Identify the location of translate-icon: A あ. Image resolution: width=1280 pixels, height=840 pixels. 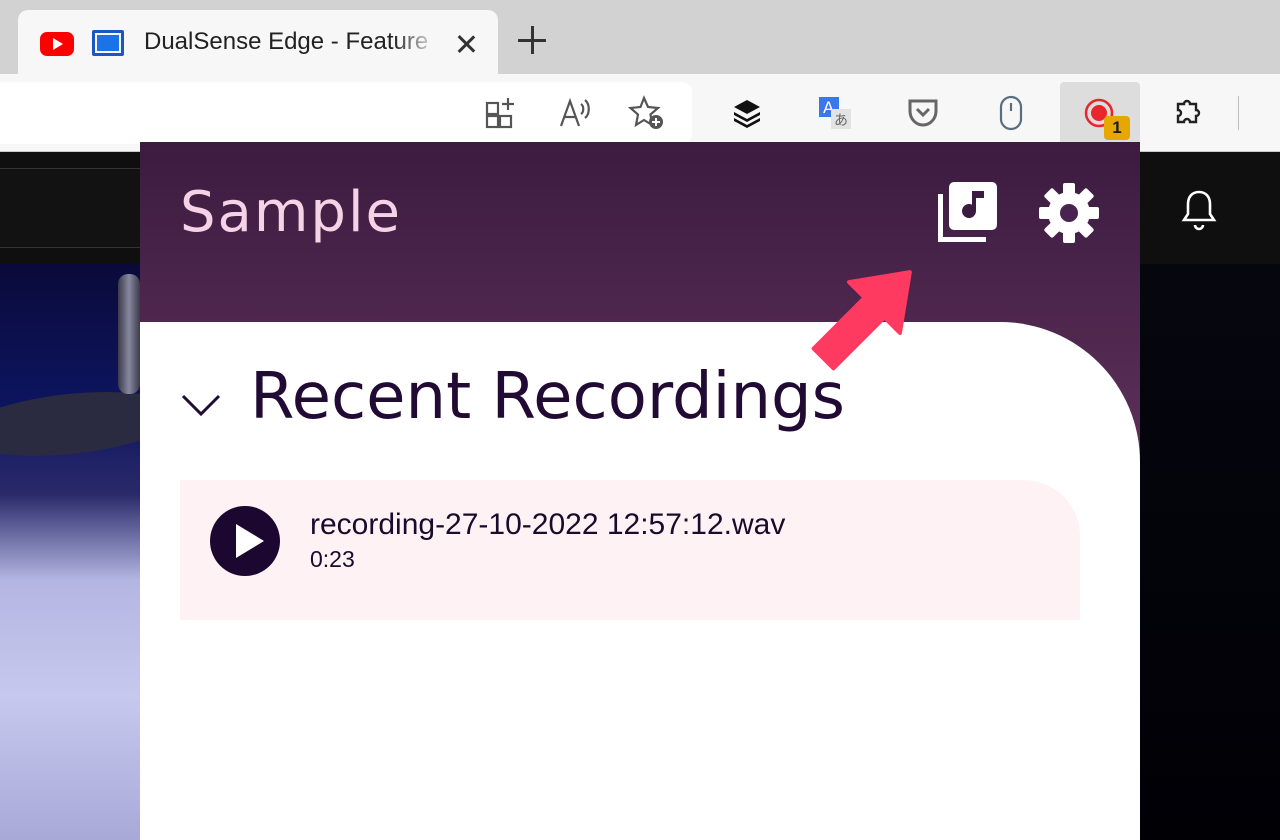
(835, 113).